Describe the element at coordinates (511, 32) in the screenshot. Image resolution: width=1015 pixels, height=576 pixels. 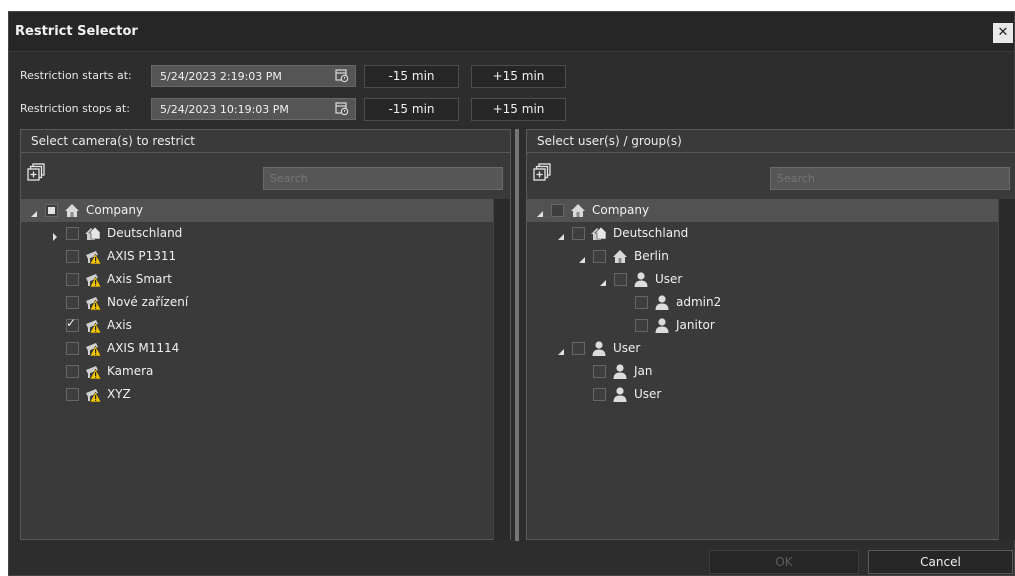
I see `title-bar: Restrict Selector ✕` at that location.